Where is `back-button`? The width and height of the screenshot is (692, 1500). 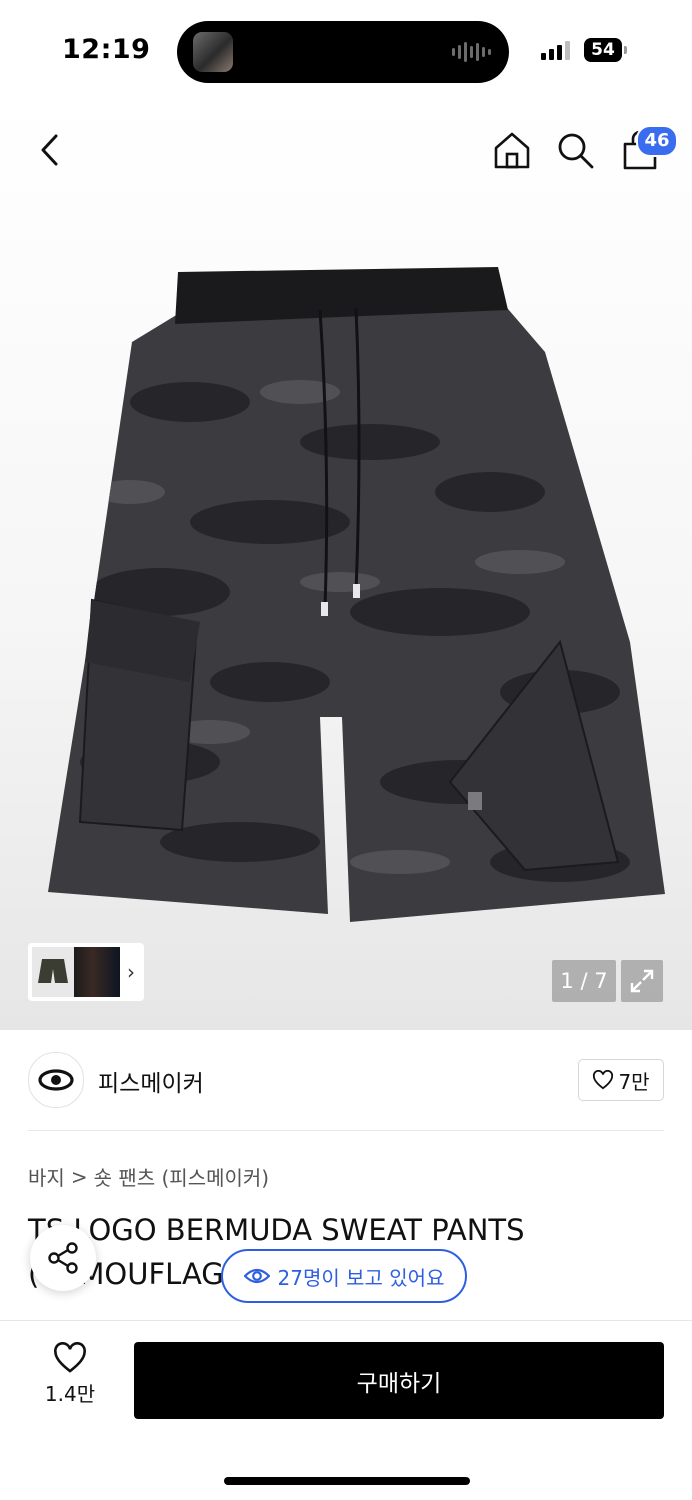
back-button is located at coordinates (50, 150).